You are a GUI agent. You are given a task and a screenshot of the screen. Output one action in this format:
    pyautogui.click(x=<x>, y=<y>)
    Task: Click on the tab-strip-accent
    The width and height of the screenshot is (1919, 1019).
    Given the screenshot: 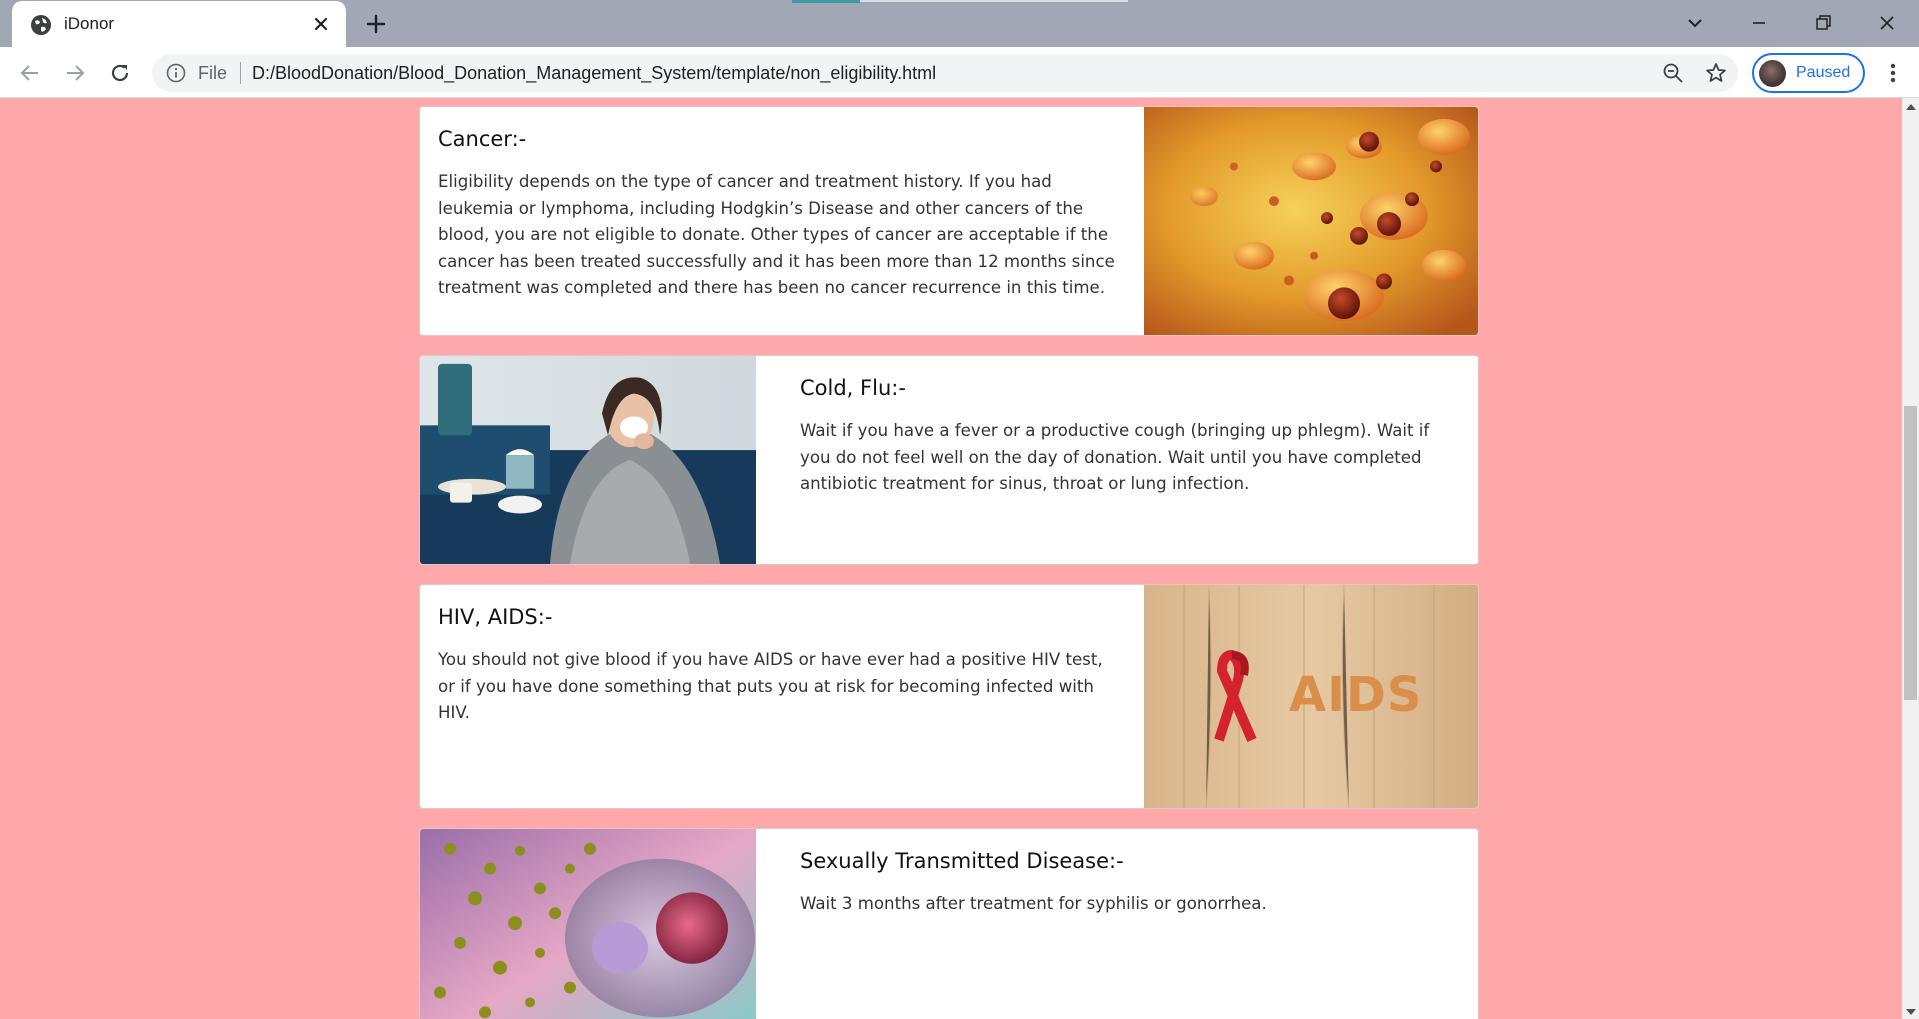 What is the action you would take?
    pyautogui.click(x=826, y=1)
    